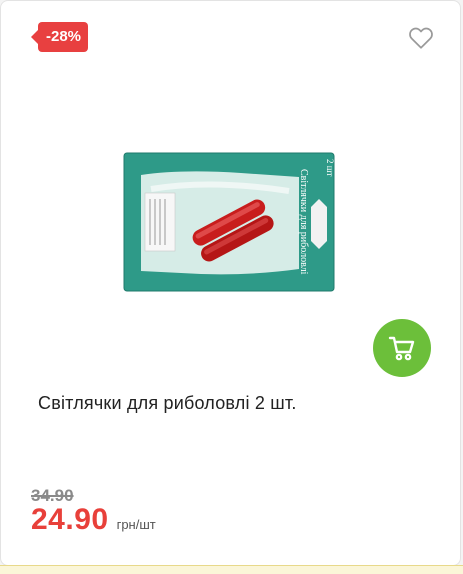 Image resolution: width=463 pixels, height=574 pixels. I want to click on price-row: 24.90 грн/шт, so click(93, 520).